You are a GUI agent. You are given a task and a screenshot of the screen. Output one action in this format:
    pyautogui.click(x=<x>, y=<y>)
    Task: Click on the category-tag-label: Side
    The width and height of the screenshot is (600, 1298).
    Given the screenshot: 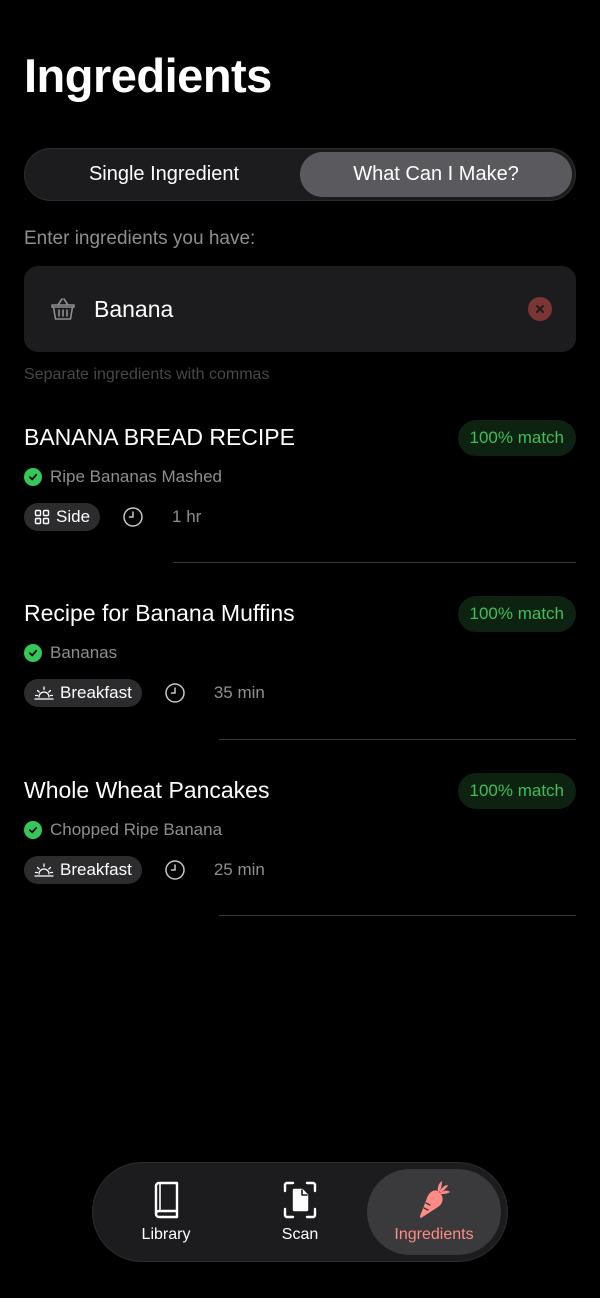 What is the action you would take?
    pyautogui.click(x=73, y=516)
    